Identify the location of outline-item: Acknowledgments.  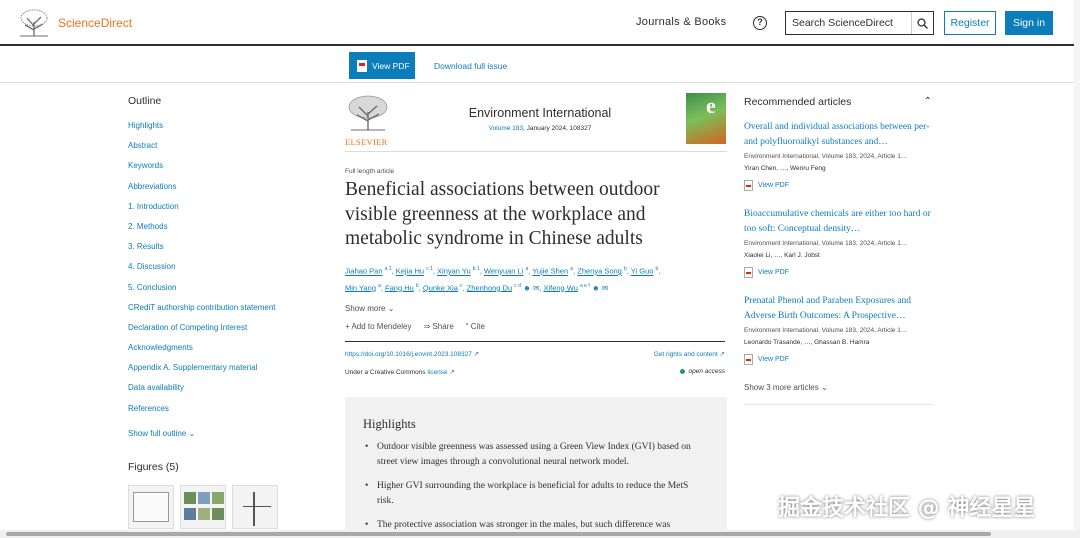
(228, 352).